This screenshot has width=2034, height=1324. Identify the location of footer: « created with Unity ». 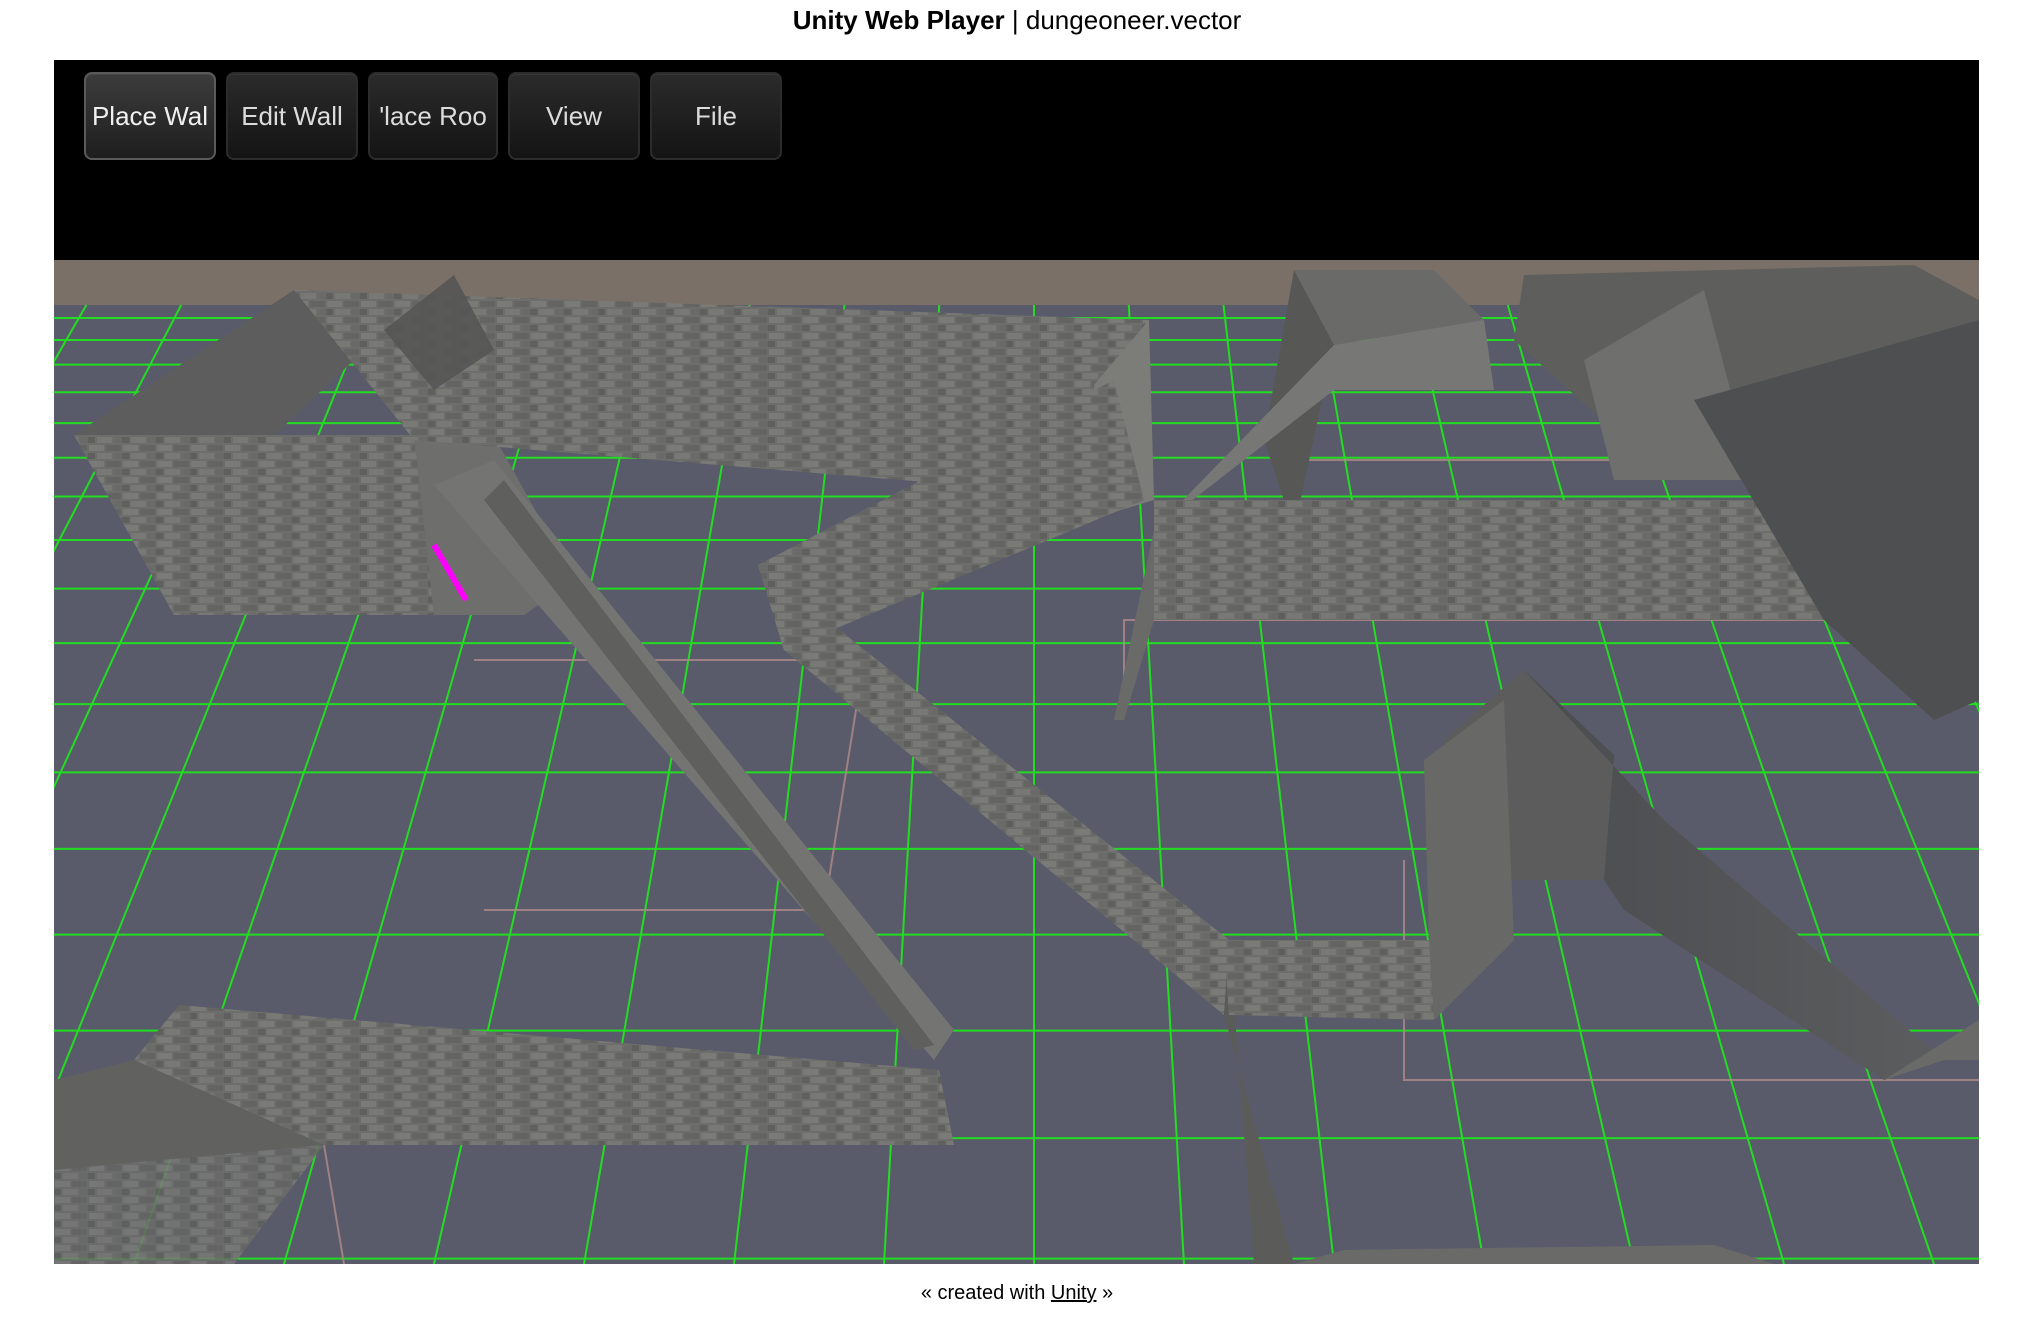
(1017, 1293).